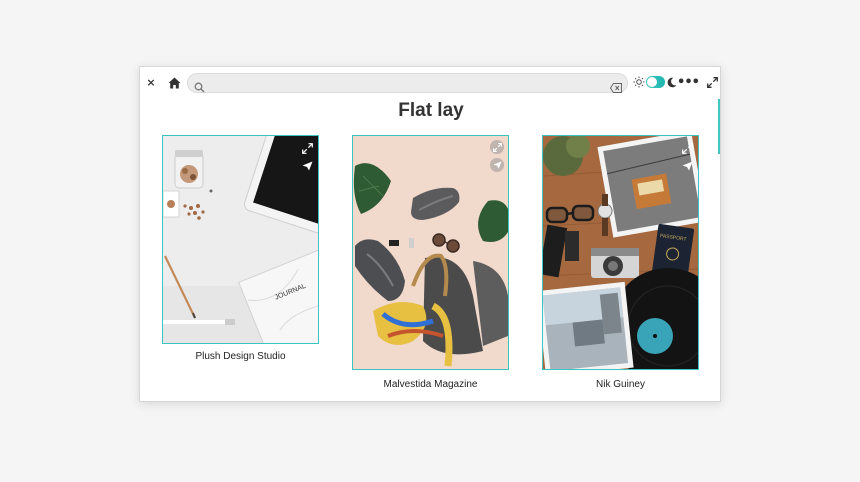 The width and height of the screenshot is (860, 482). What do you see at coordinates (688, 82) in the screenshot?
I see `more-icon: •••` at bounding box center [688, 82].